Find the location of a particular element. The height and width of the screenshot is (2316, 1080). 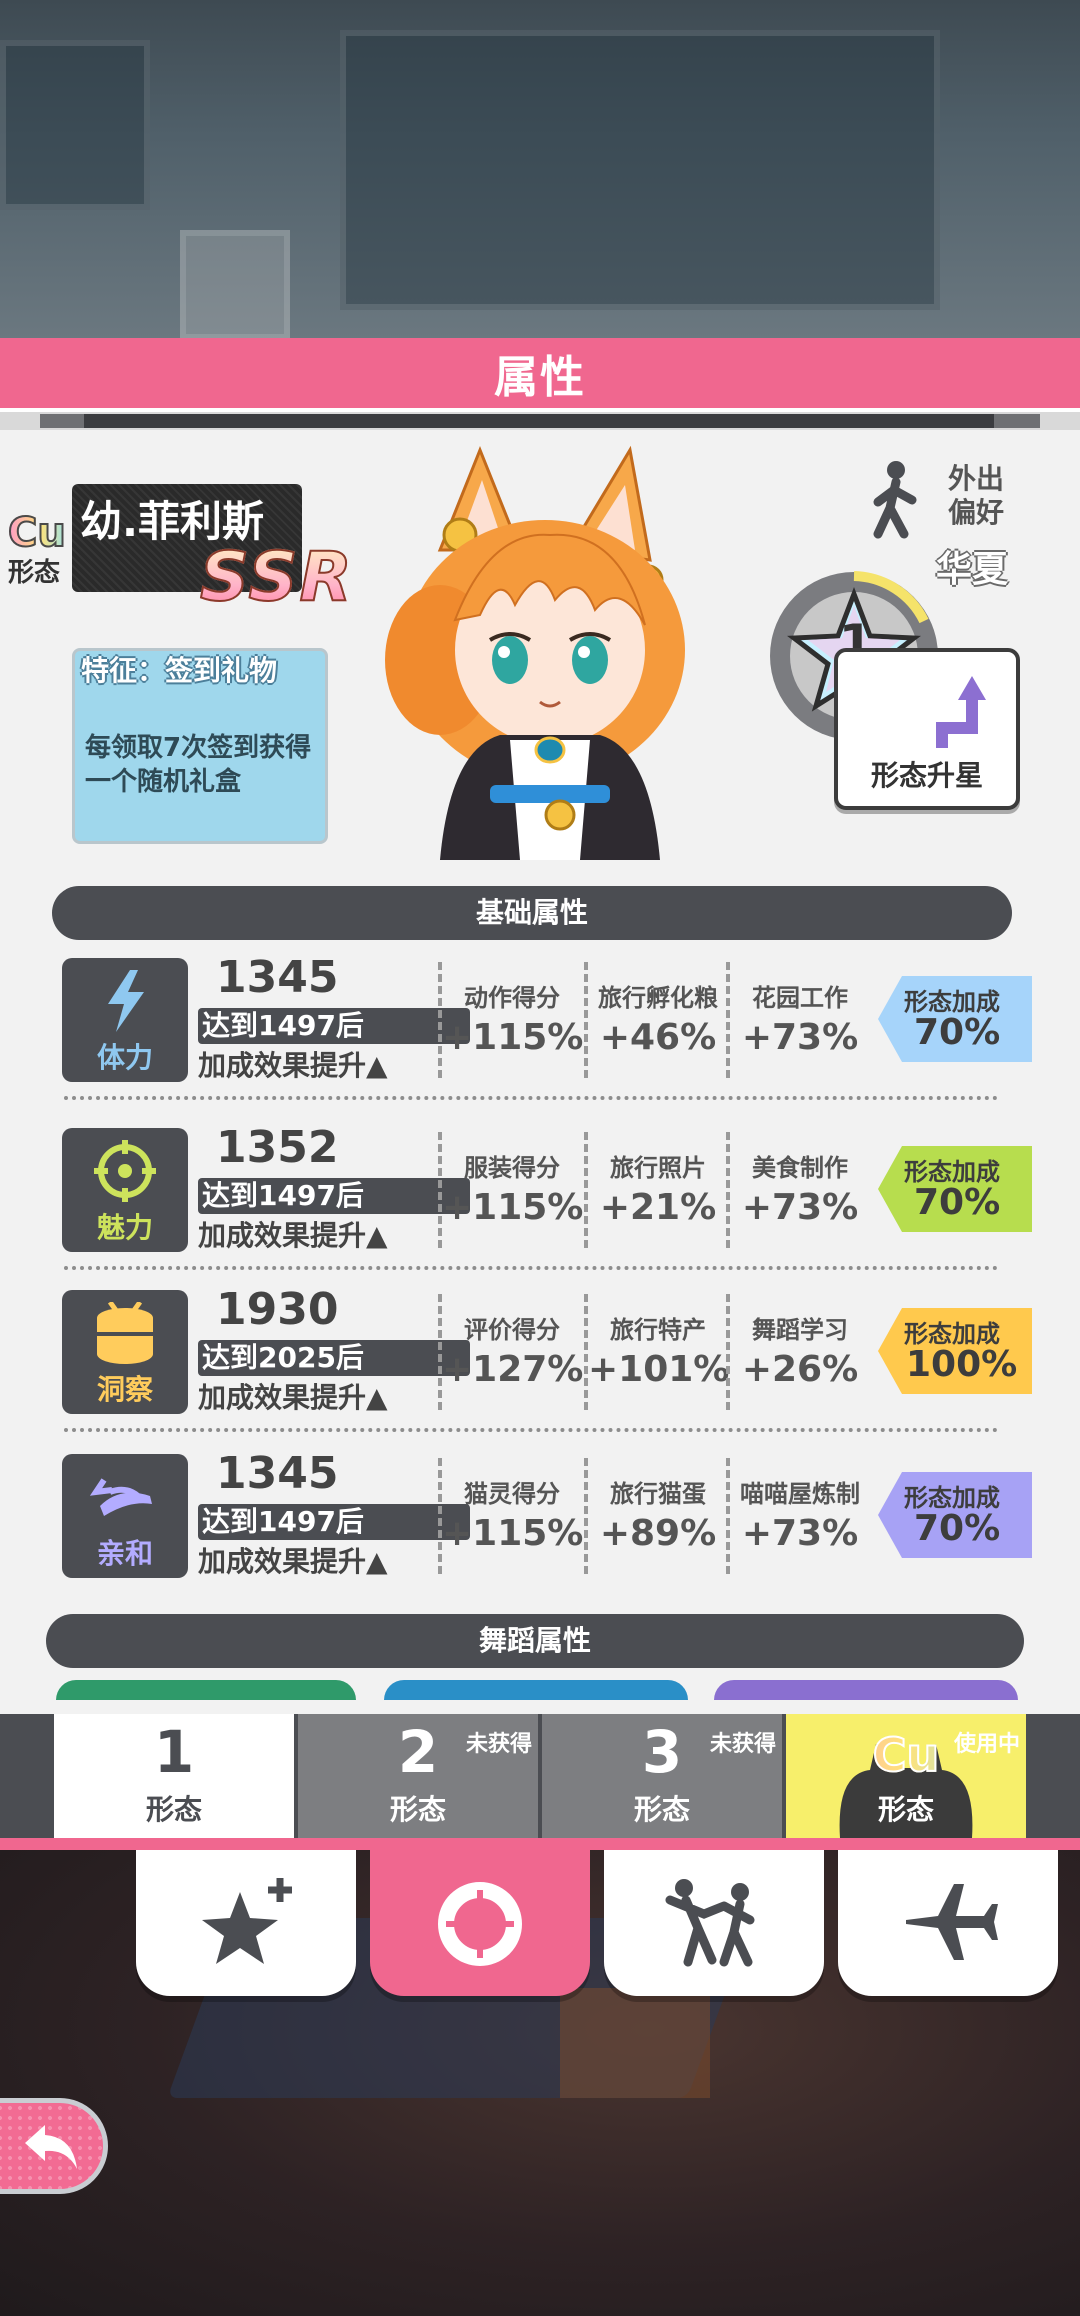

sub-stat: 服装得分 +115% is located at coordinates (513, 1191).